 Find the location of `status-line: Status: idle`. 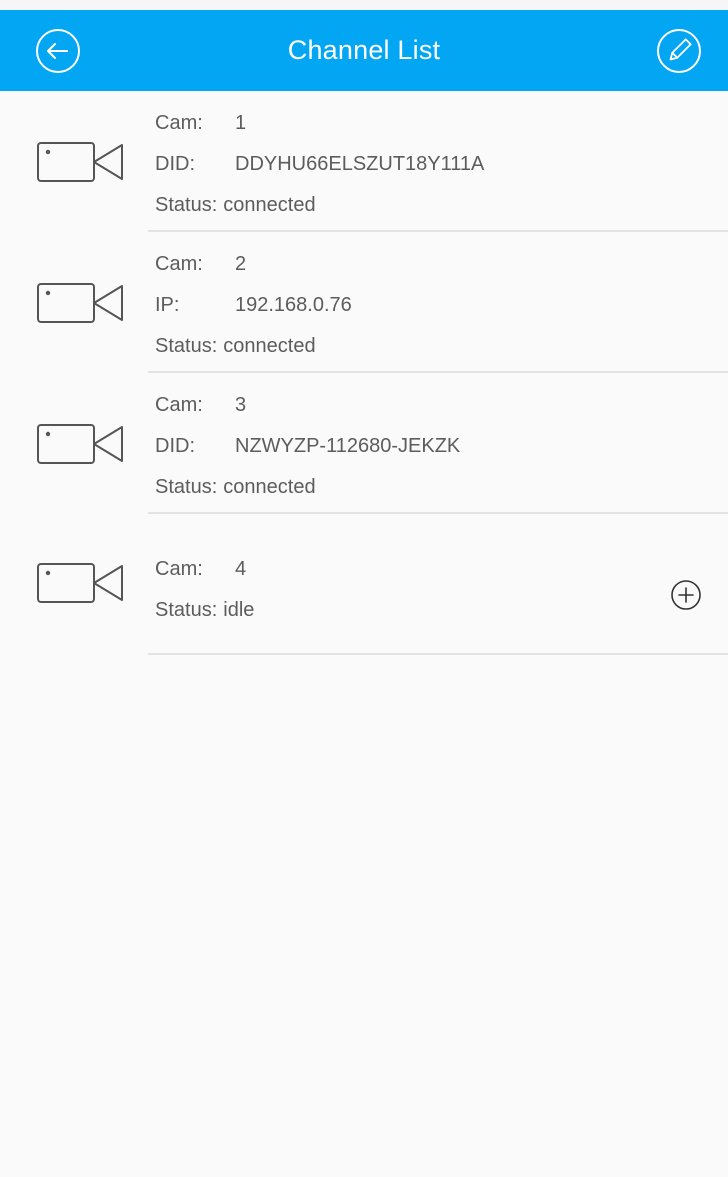

status-line: Status: idle is located at coordinates (204, 610).